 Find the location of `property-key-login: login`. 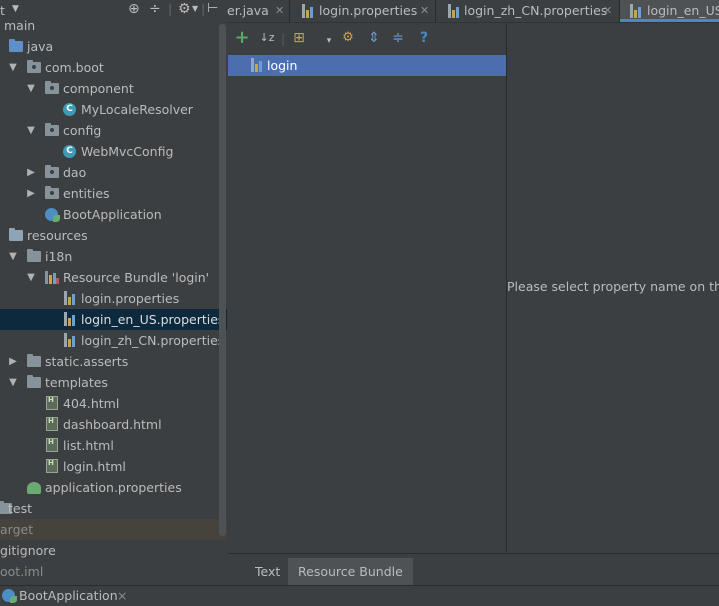

property-key-login: login is located at coordinates (367, 65).